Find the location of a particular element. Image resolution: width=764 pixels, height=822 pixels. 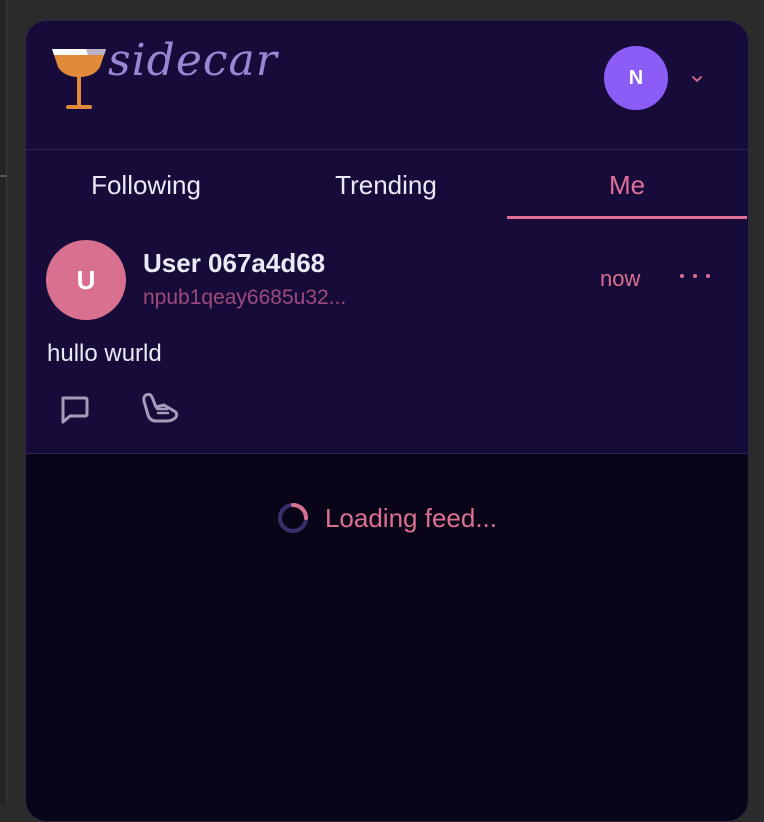

cocktail-glass-icon is located at coordinates (79, 79).